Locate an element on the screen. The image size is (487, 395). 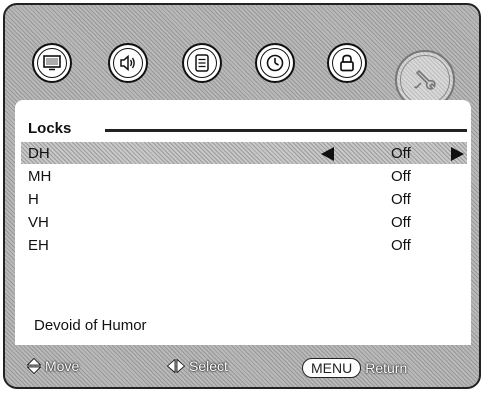
row-label: EH is located at coordinates (38, 245).